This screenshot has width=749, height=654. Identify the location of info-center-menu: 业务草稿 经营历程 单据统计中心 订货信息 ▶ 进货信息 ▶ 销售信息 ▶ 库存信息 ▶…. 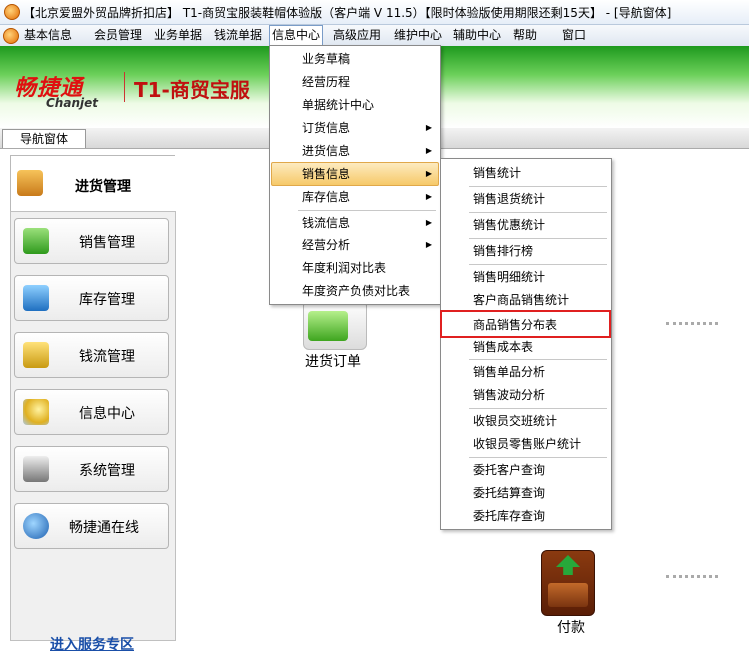
(355, 175).